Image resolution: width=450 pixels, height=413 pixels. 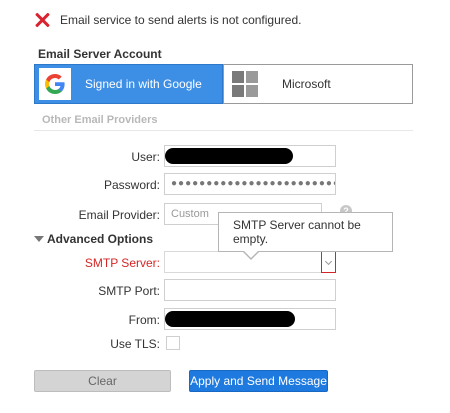 What do you see at coordinates (119, 215) in the screenshot?
I see `email-provider-label: Email Provider:` at bounding box center [119, 215].